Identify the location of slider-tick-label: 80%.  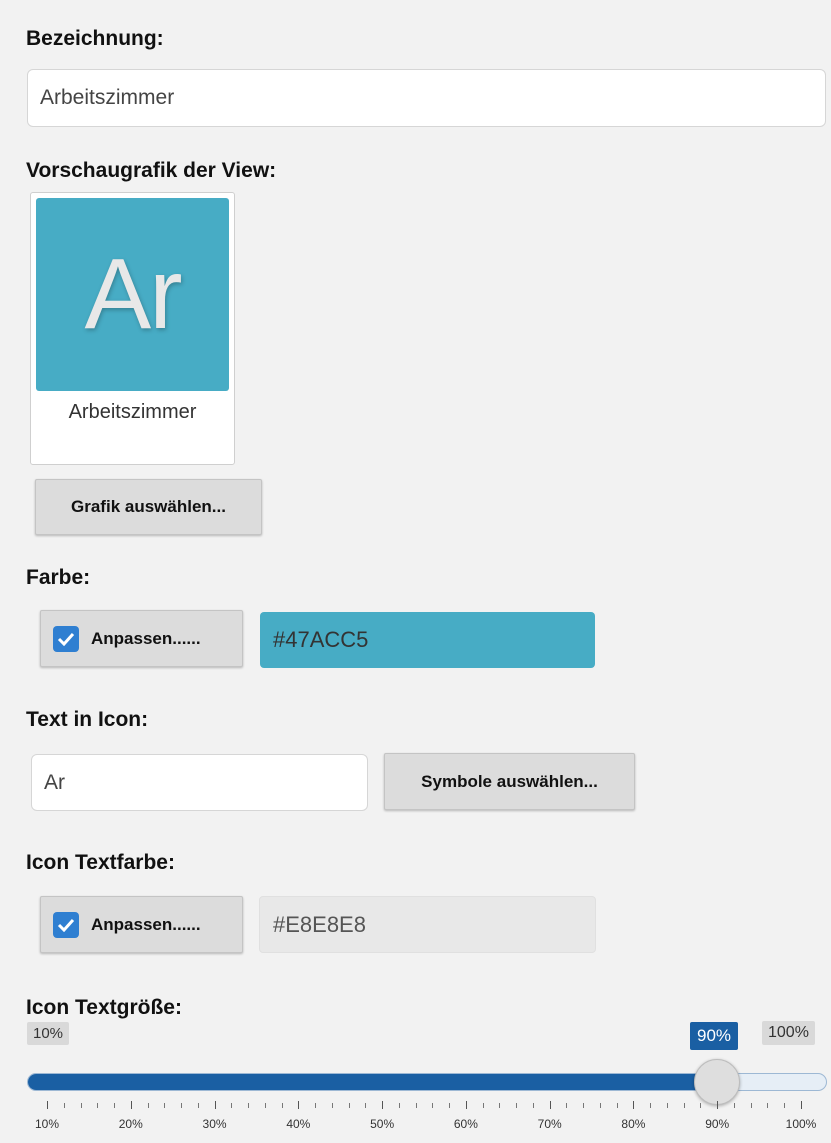
(633, 1124).